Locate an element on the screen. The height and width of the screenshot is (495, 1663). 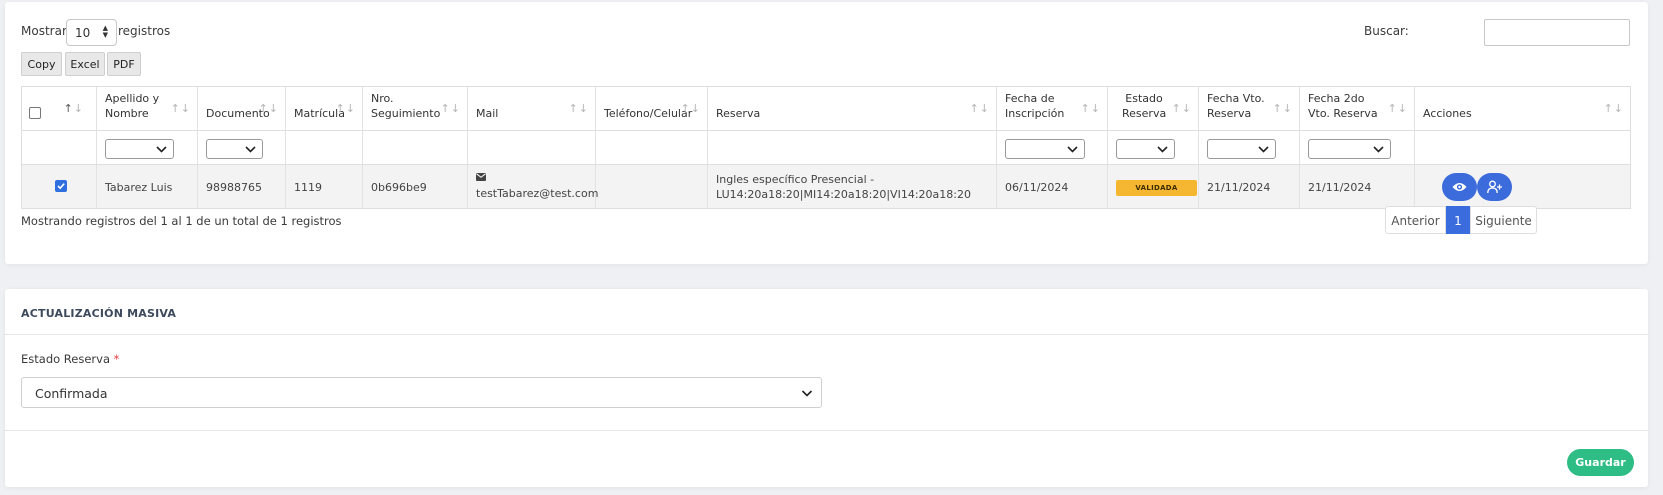
pdf-button: PDF is located at coordinates (124, 64).